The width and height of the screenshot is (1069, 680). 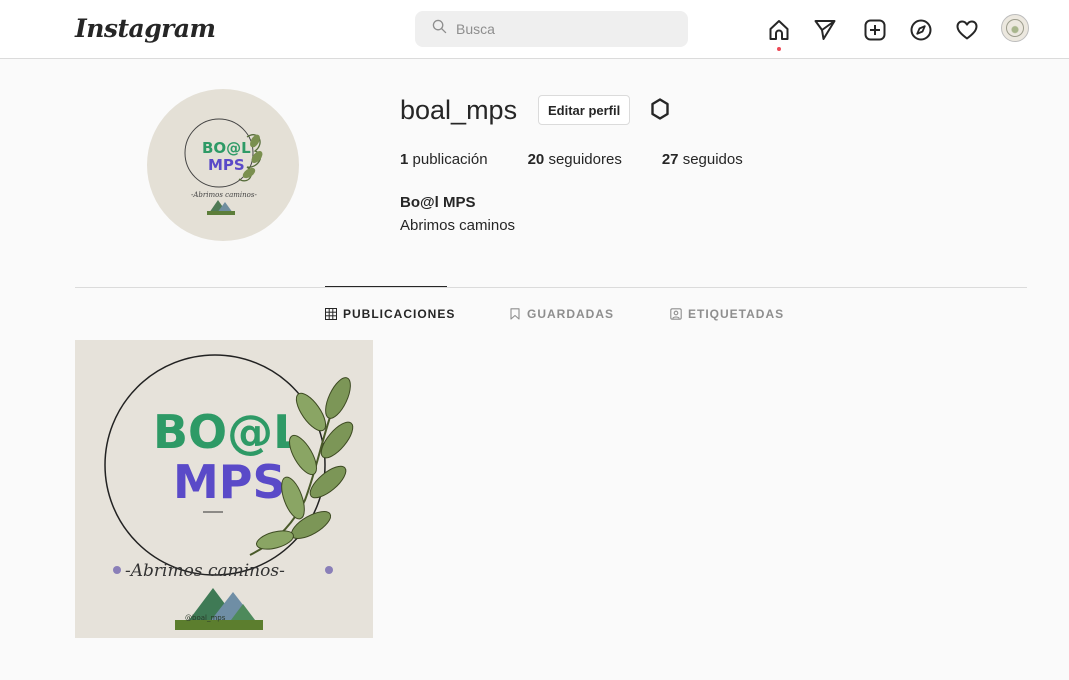 I want to click on post-logo-image: BO@L MPS -Abrimos caminos- @boal_mps, so click(x=229, y=492).